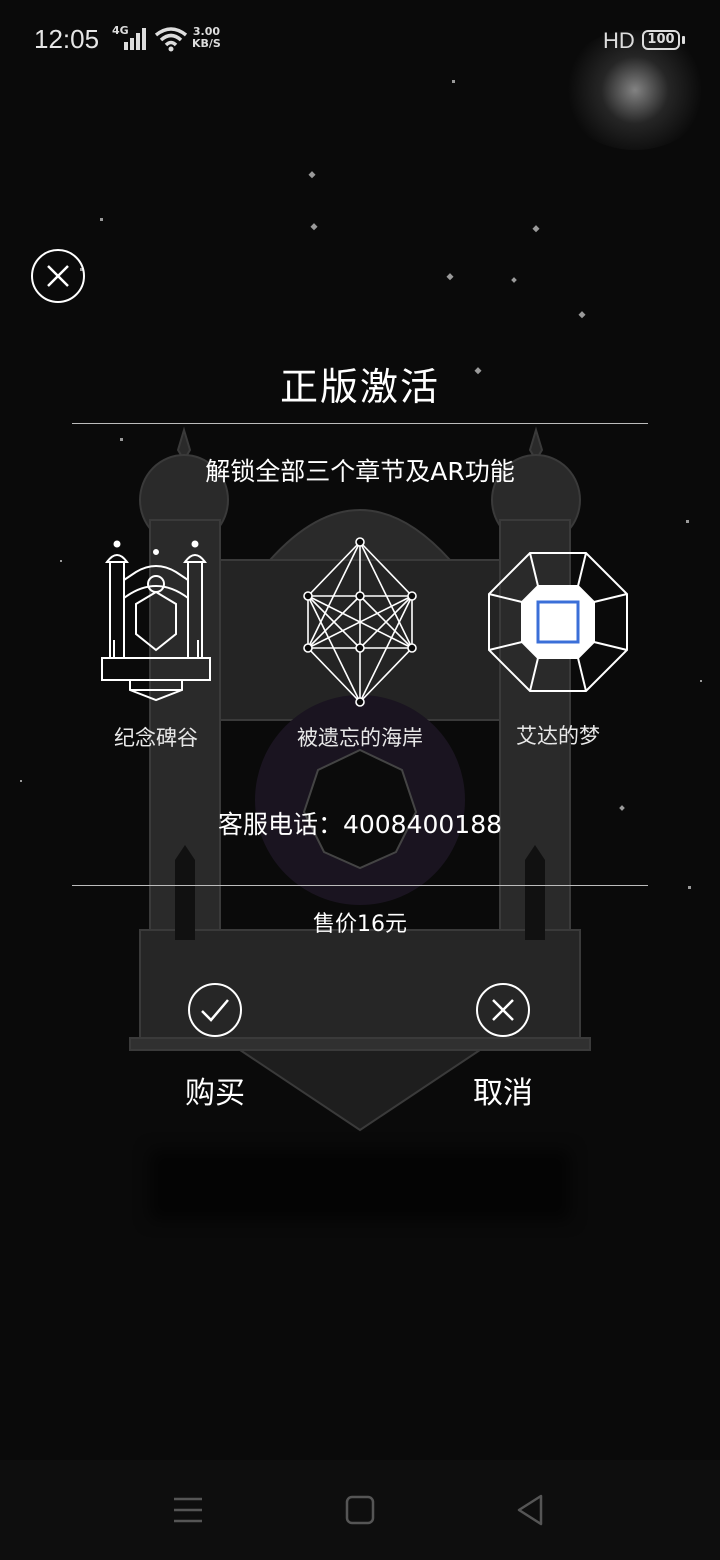 This screenshot has height=1560, width=720. Describe the element at coordinates (503, 1090) in the screenshot. I see `cancel-label: 取消` at that location.